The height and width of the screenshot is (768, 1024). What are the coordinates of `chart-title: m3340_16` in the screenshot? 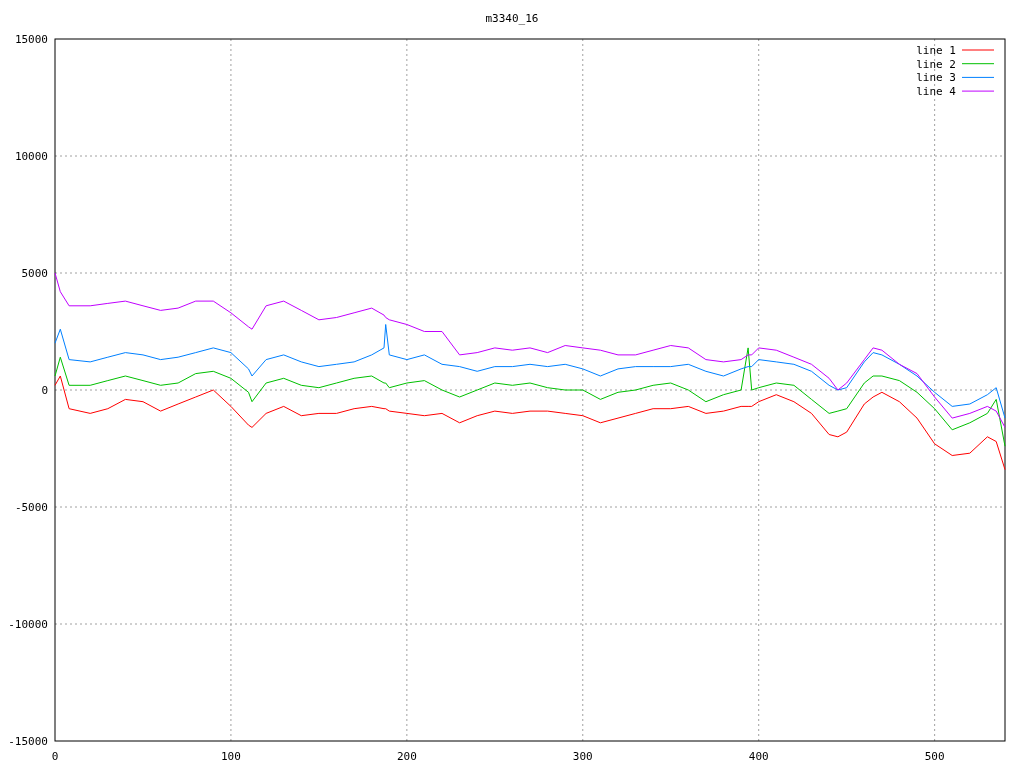 It's located at (512, 18).